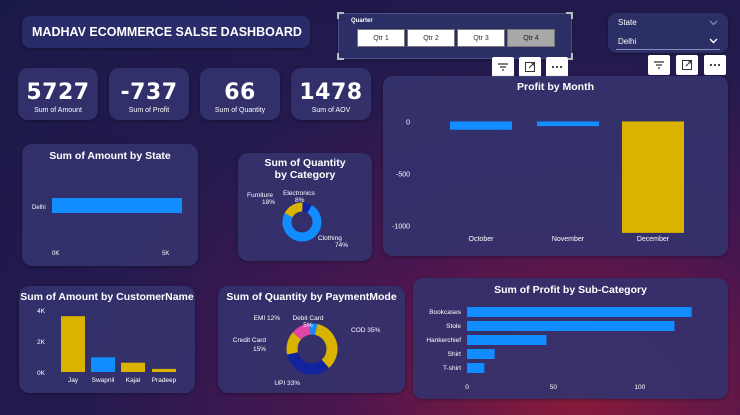 This screenshot has width=740, height=415. What do you see at coordinates (455, 354) in the screenshot?
I see `category-label: Shirt` at bounding box center [455, 354].